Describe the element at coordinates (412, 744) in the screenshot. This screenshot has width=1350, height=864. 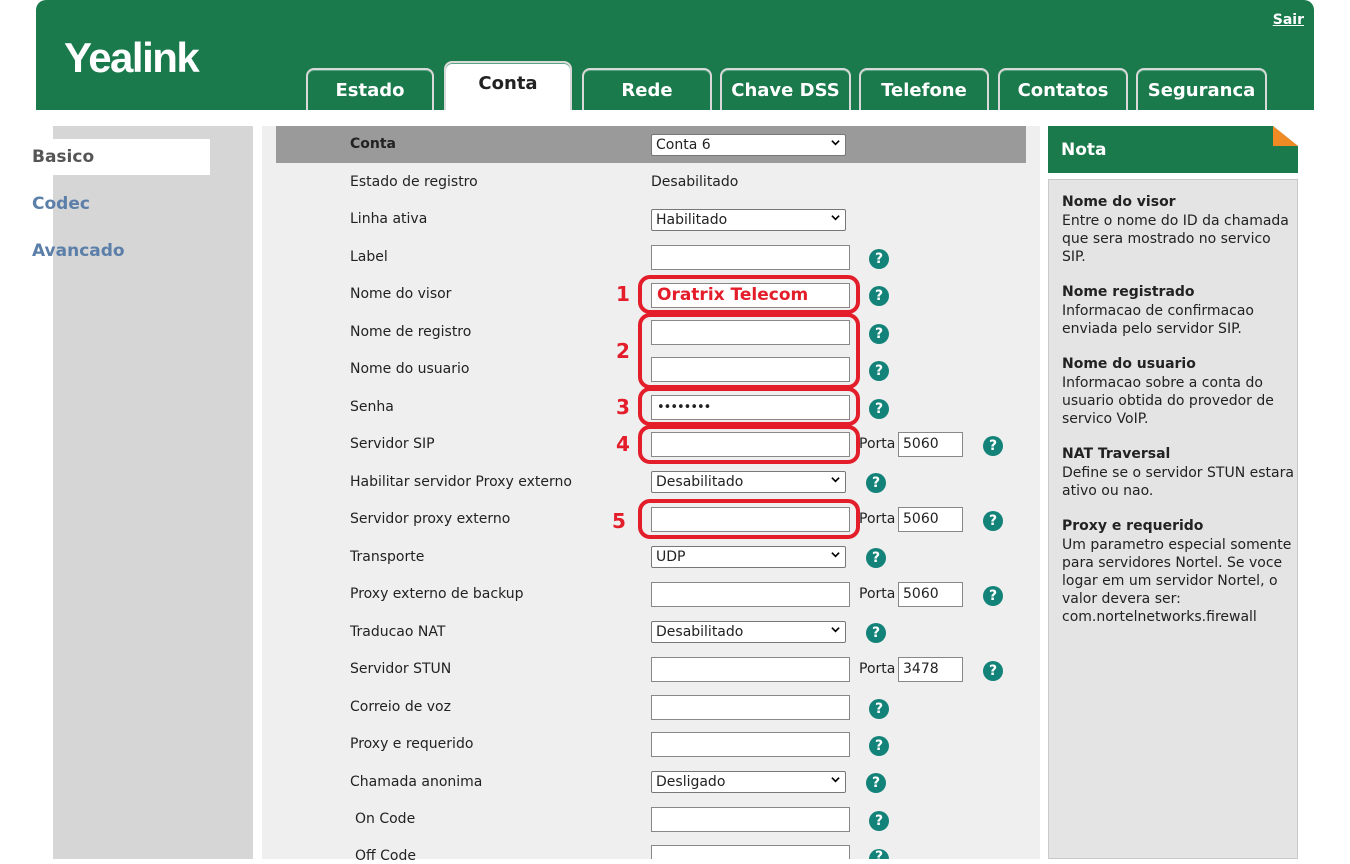
I see `label-proxy-requerido: Proxy e requerido` at that location.